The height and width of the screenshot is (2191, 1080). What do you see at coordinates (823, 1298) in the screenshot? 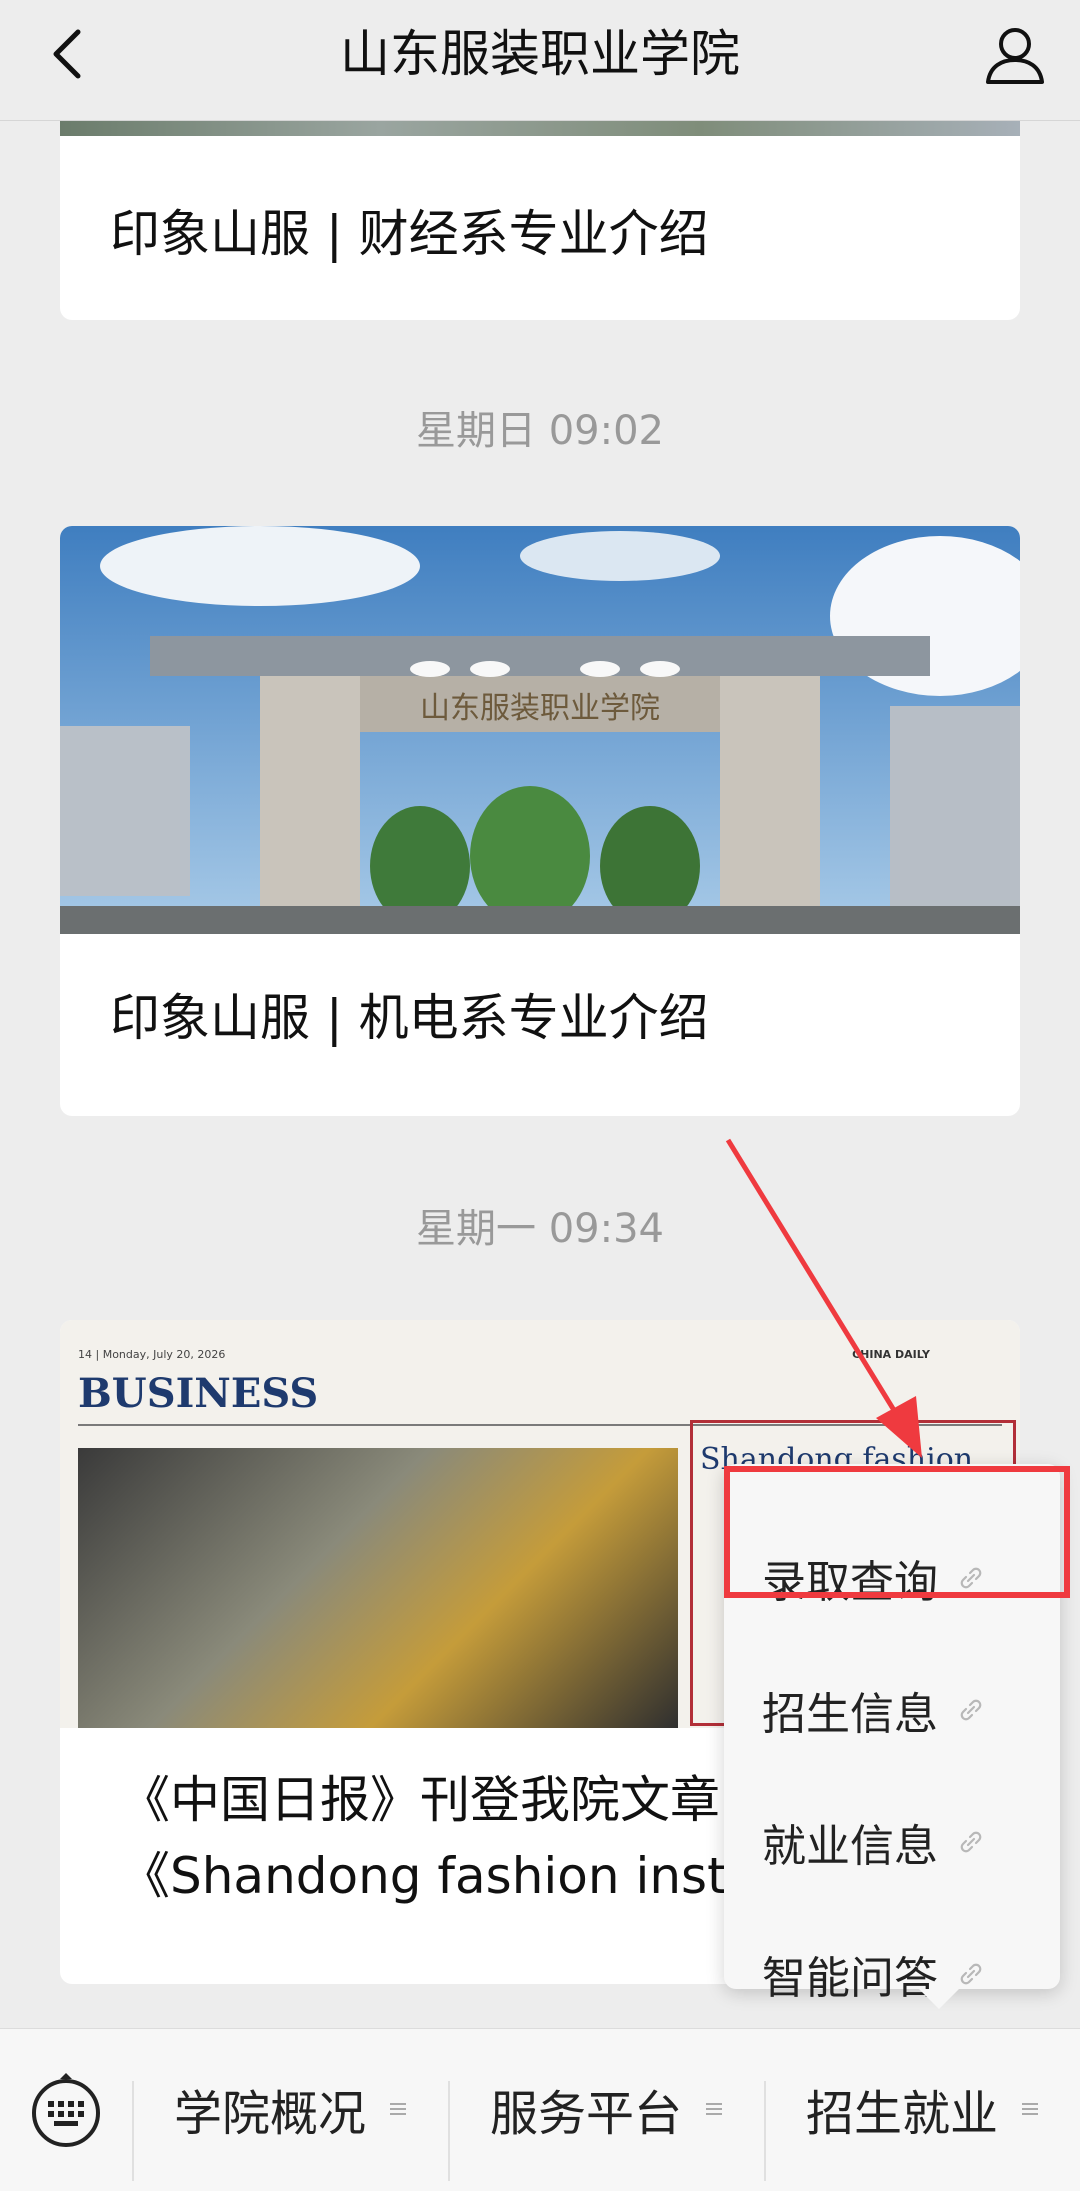
I see `annotation-arrow` at bounding box center [823, 1298].